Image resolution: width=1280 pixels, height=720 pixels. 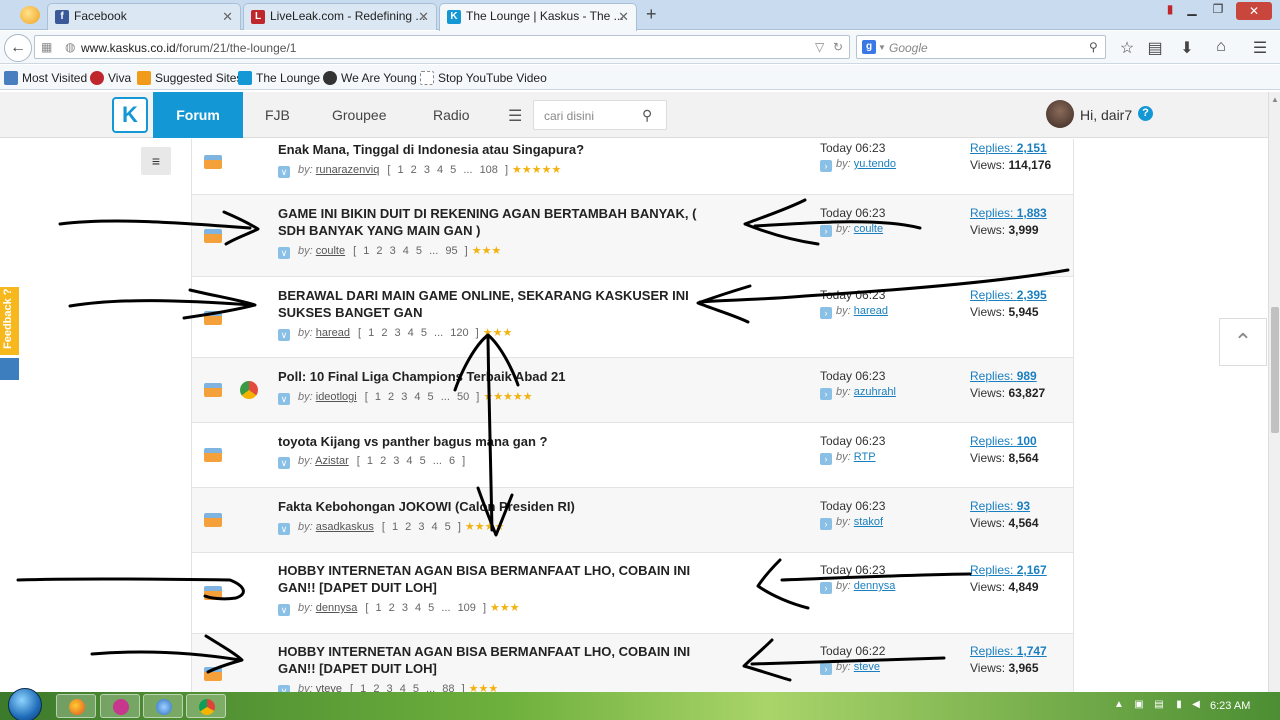 I want to click on thread-author: dennysa, so click(x=337, y=608).